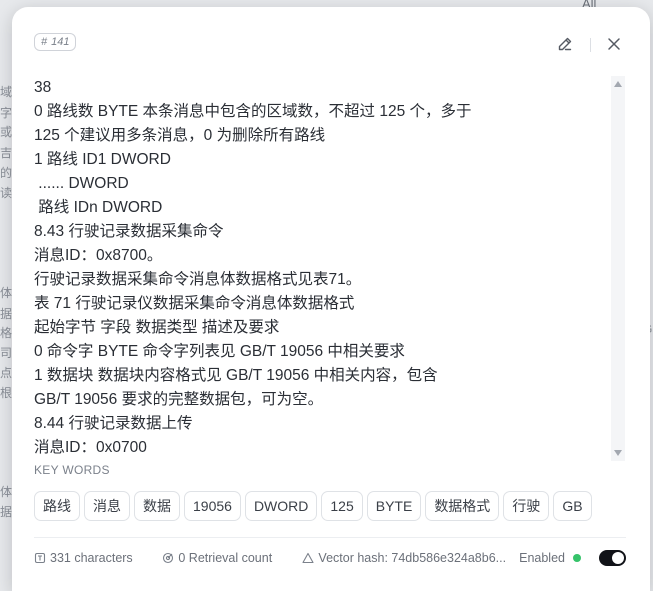  Describe the element at coordinates (90, 447) in the screenshot. I see `content-line: 消息ID：0x0700` at that location.